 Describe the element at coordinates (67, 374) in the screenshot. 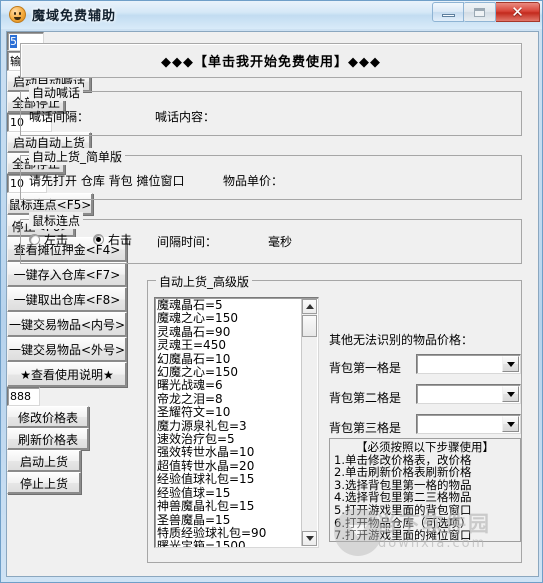

I see `view-help-button: ★查看使用说明★` at that location.